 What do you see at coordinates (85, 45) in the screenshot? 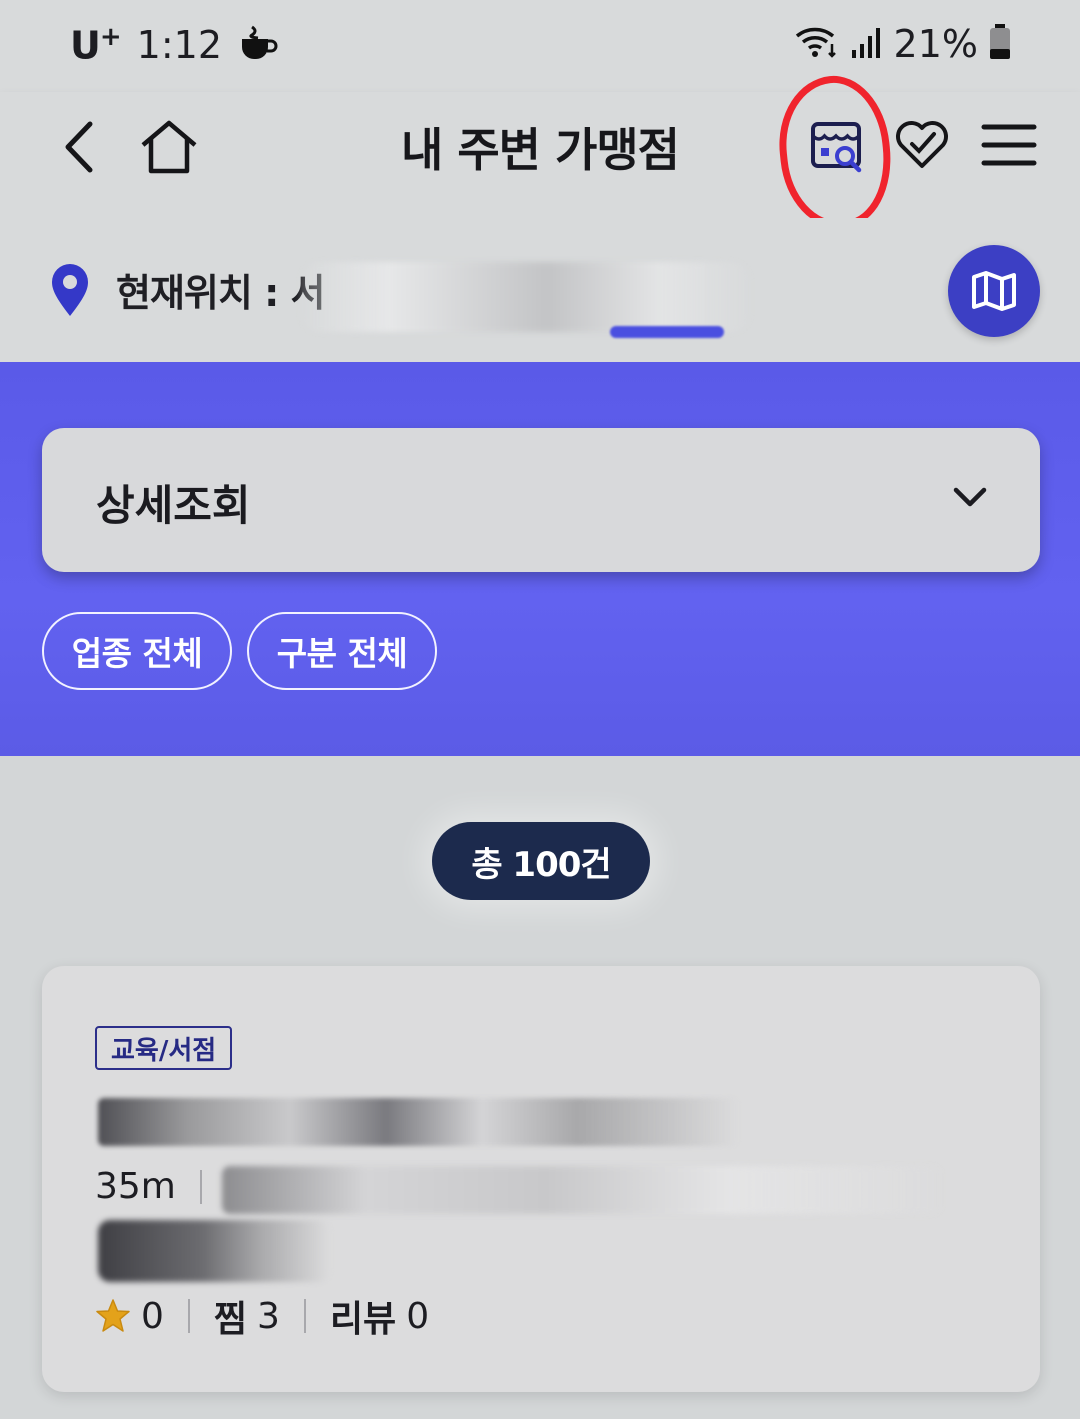
I see `carrier-name: U` at bounding box center [85, 45].